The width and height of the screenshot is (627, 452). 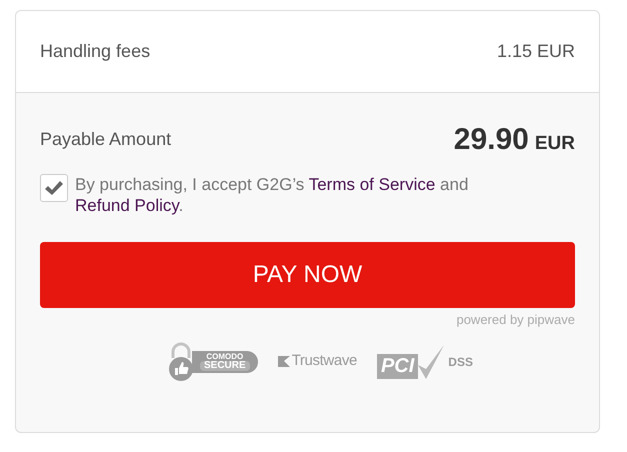 I want to click on consent-checkbox, so click(x=54, y=188).